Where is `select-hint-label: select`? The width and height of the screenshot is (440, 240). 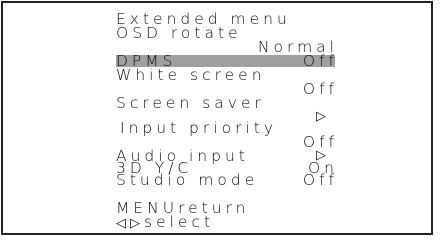
select-hint-label: select is located at coordinates (179, 222).